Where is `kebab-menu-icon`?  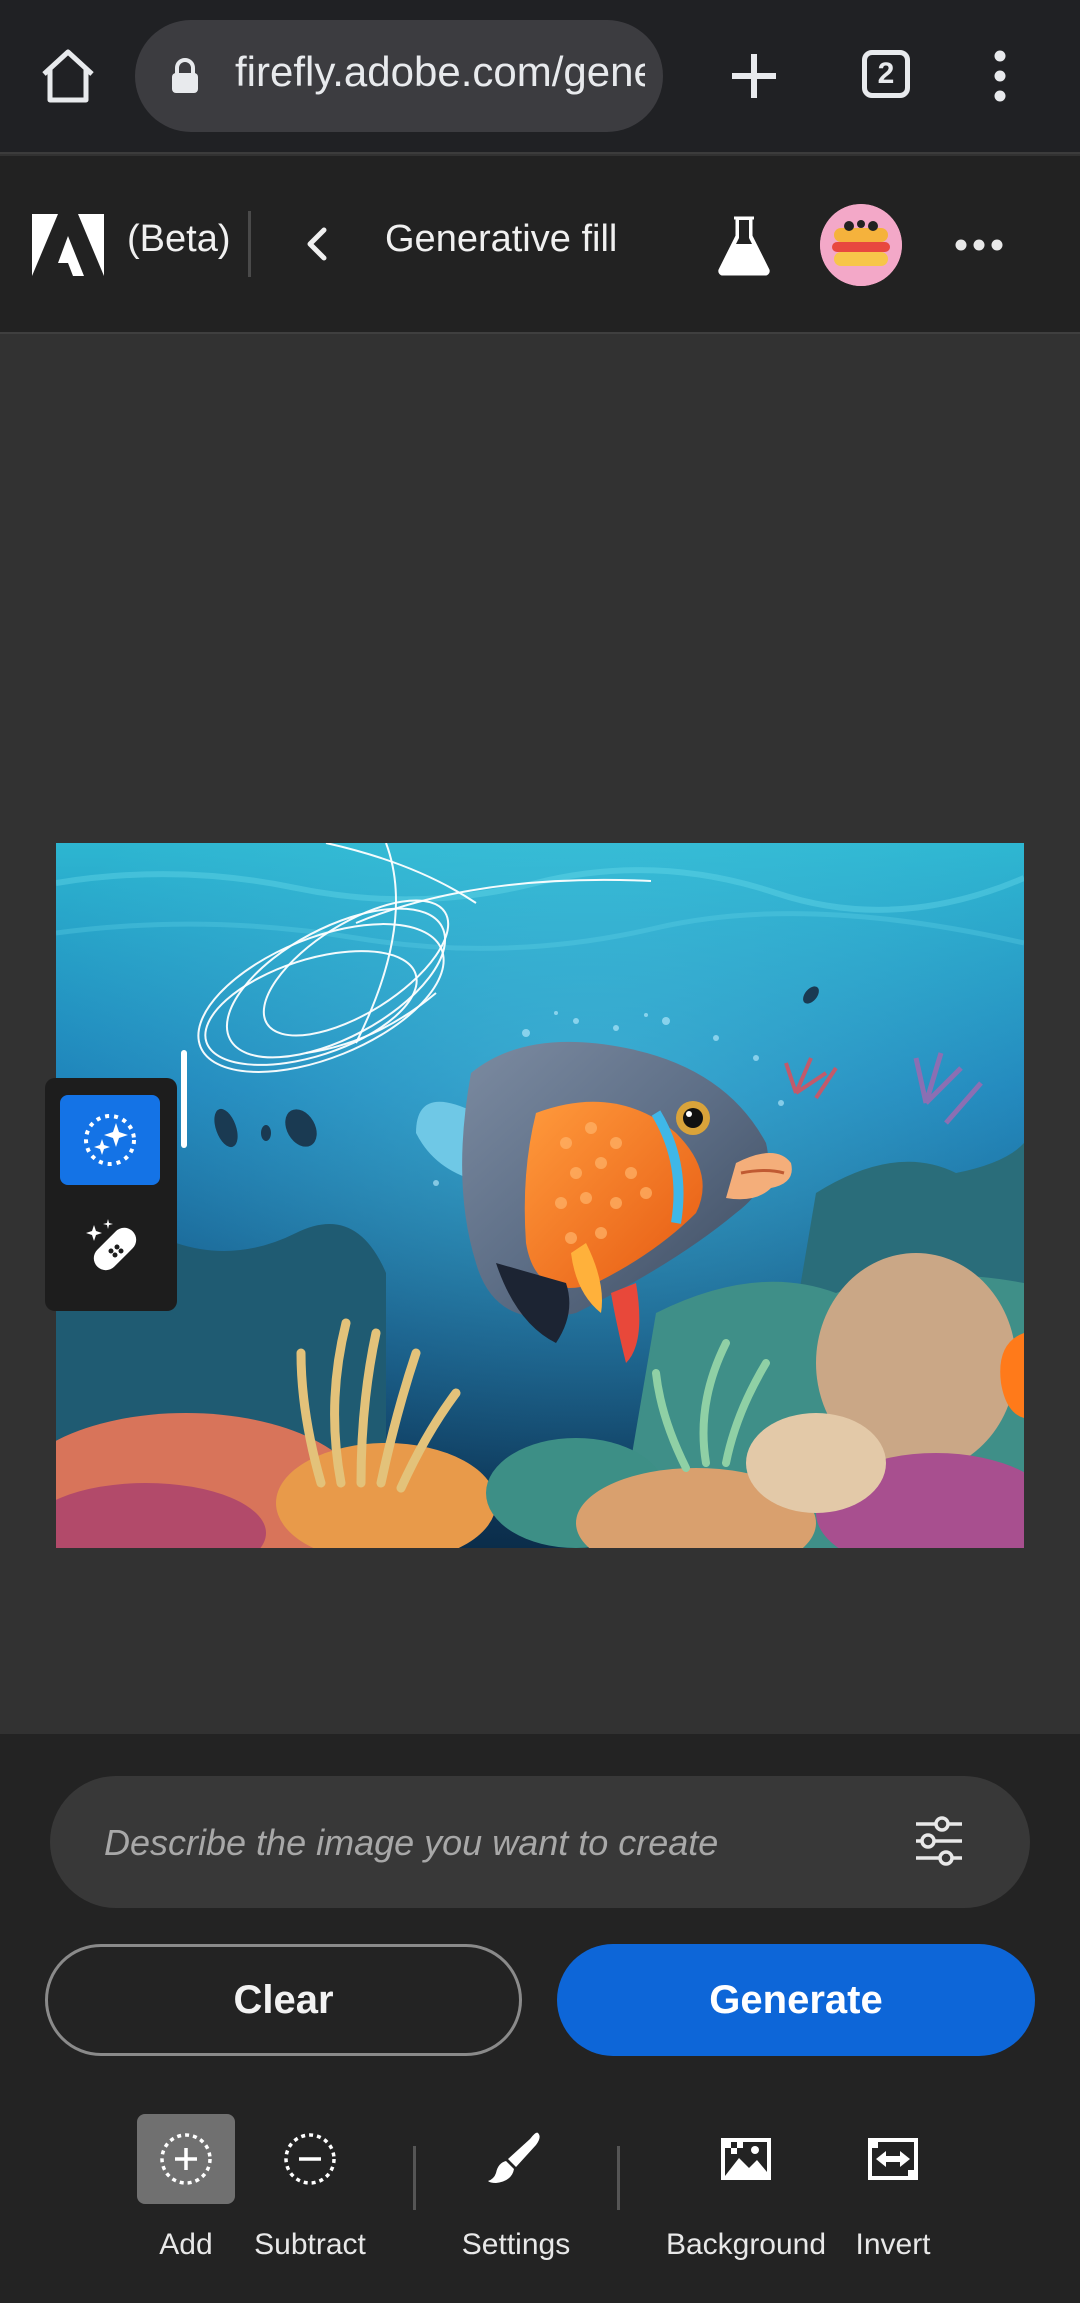 kebab-menu-icon is located at coordinates (1000, 76).